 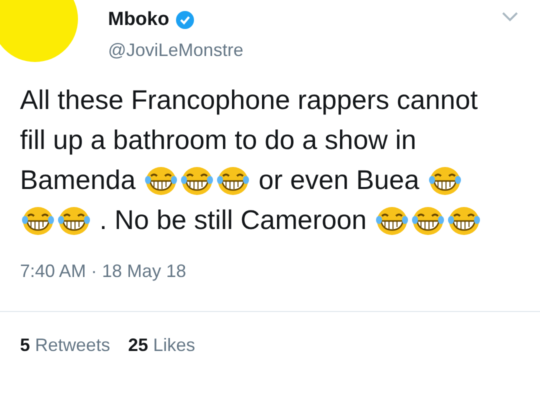 What do you see at coordinates (65, 345) in the screenshot?
I see `stat-link: 5 Retweets` at bounding box center [65, 345].